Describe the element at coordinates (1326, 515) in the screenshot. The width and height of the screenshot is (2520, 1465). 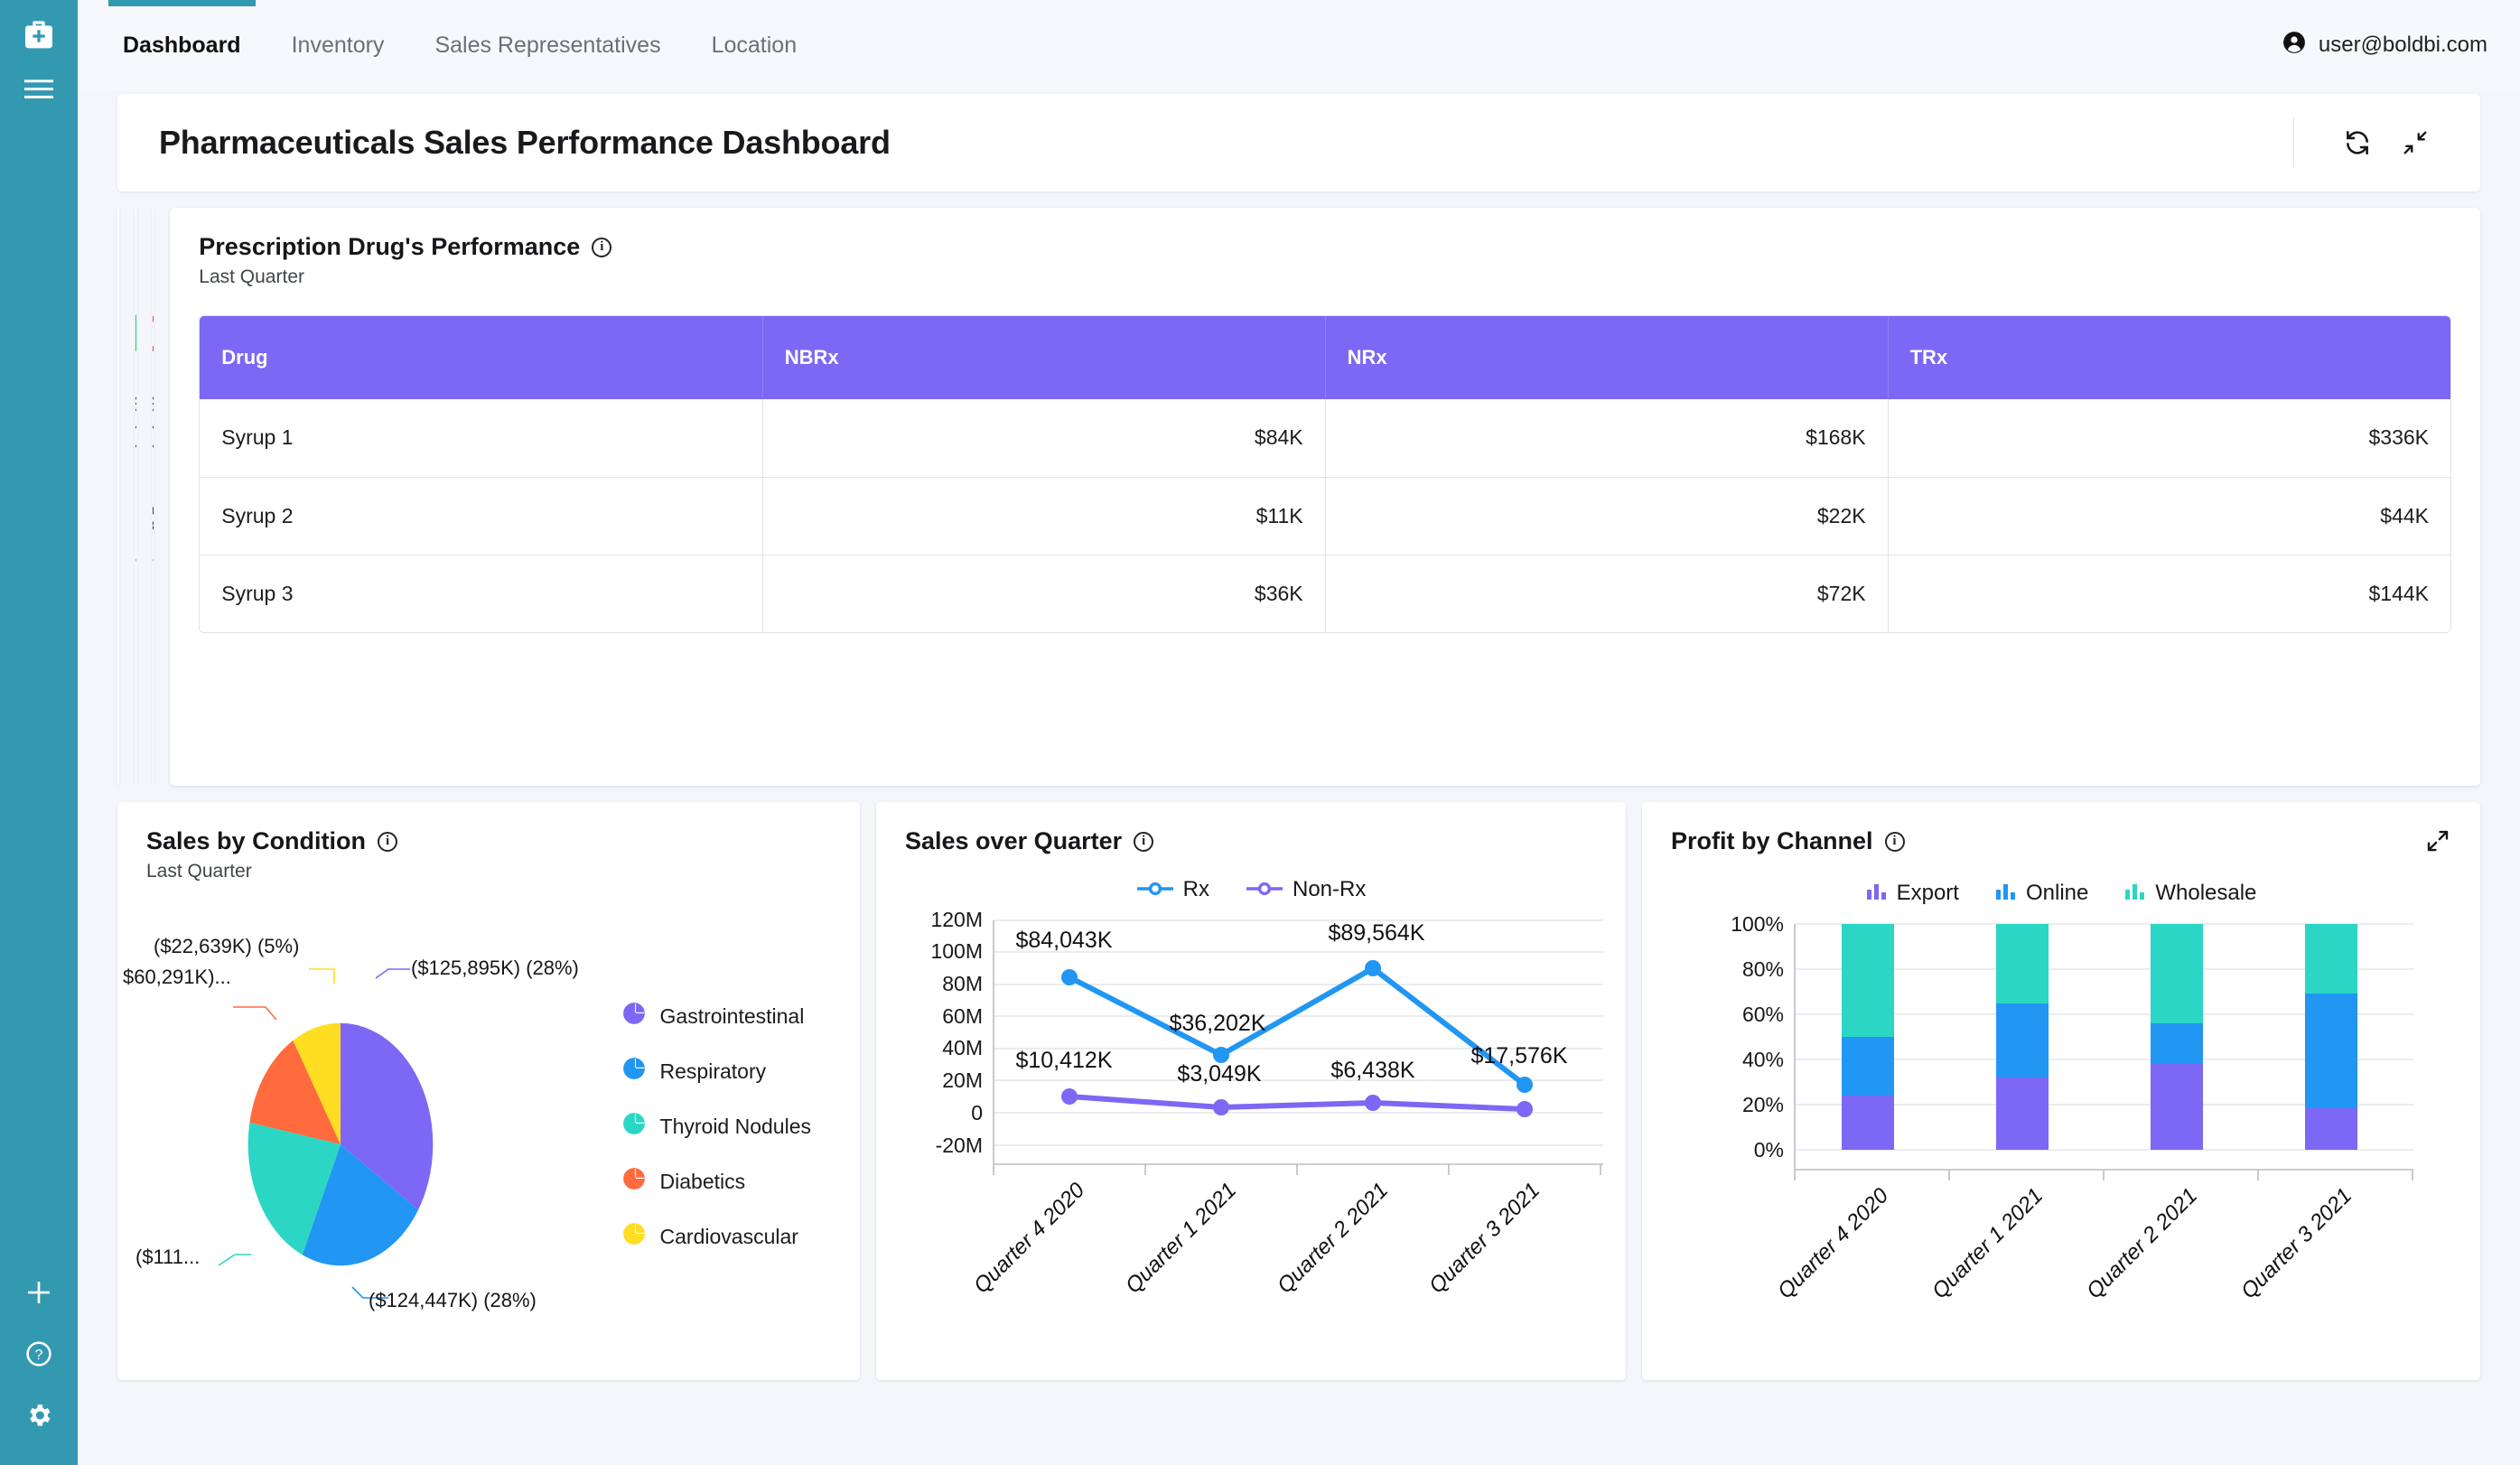
I see `table-row: Syrup 2 $11K $22K $44K` at that location.